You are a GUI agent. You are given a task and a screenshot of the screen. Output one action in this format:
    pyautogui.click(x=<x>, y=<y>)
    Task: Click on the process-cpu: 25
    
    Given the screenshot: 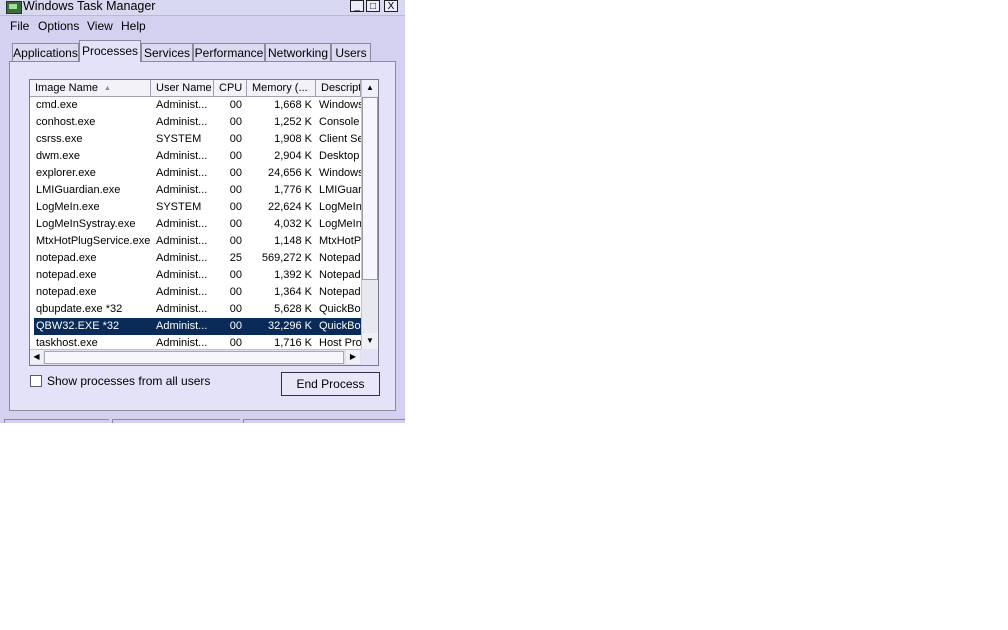 What is the action you would take?
    pyautogui.click(x=235, y=258)
    